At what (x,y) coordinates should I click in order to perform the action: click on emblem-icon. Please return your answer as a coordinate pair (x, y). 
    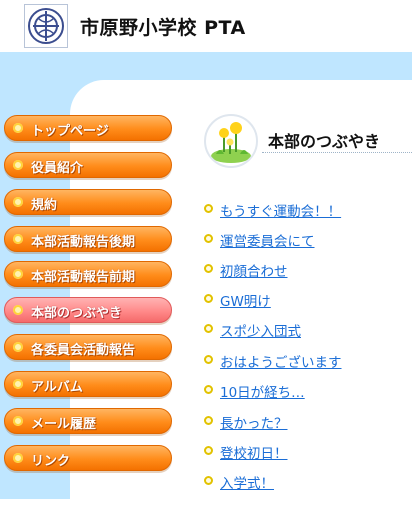
    Looking at the image, I should click on (46, 26).